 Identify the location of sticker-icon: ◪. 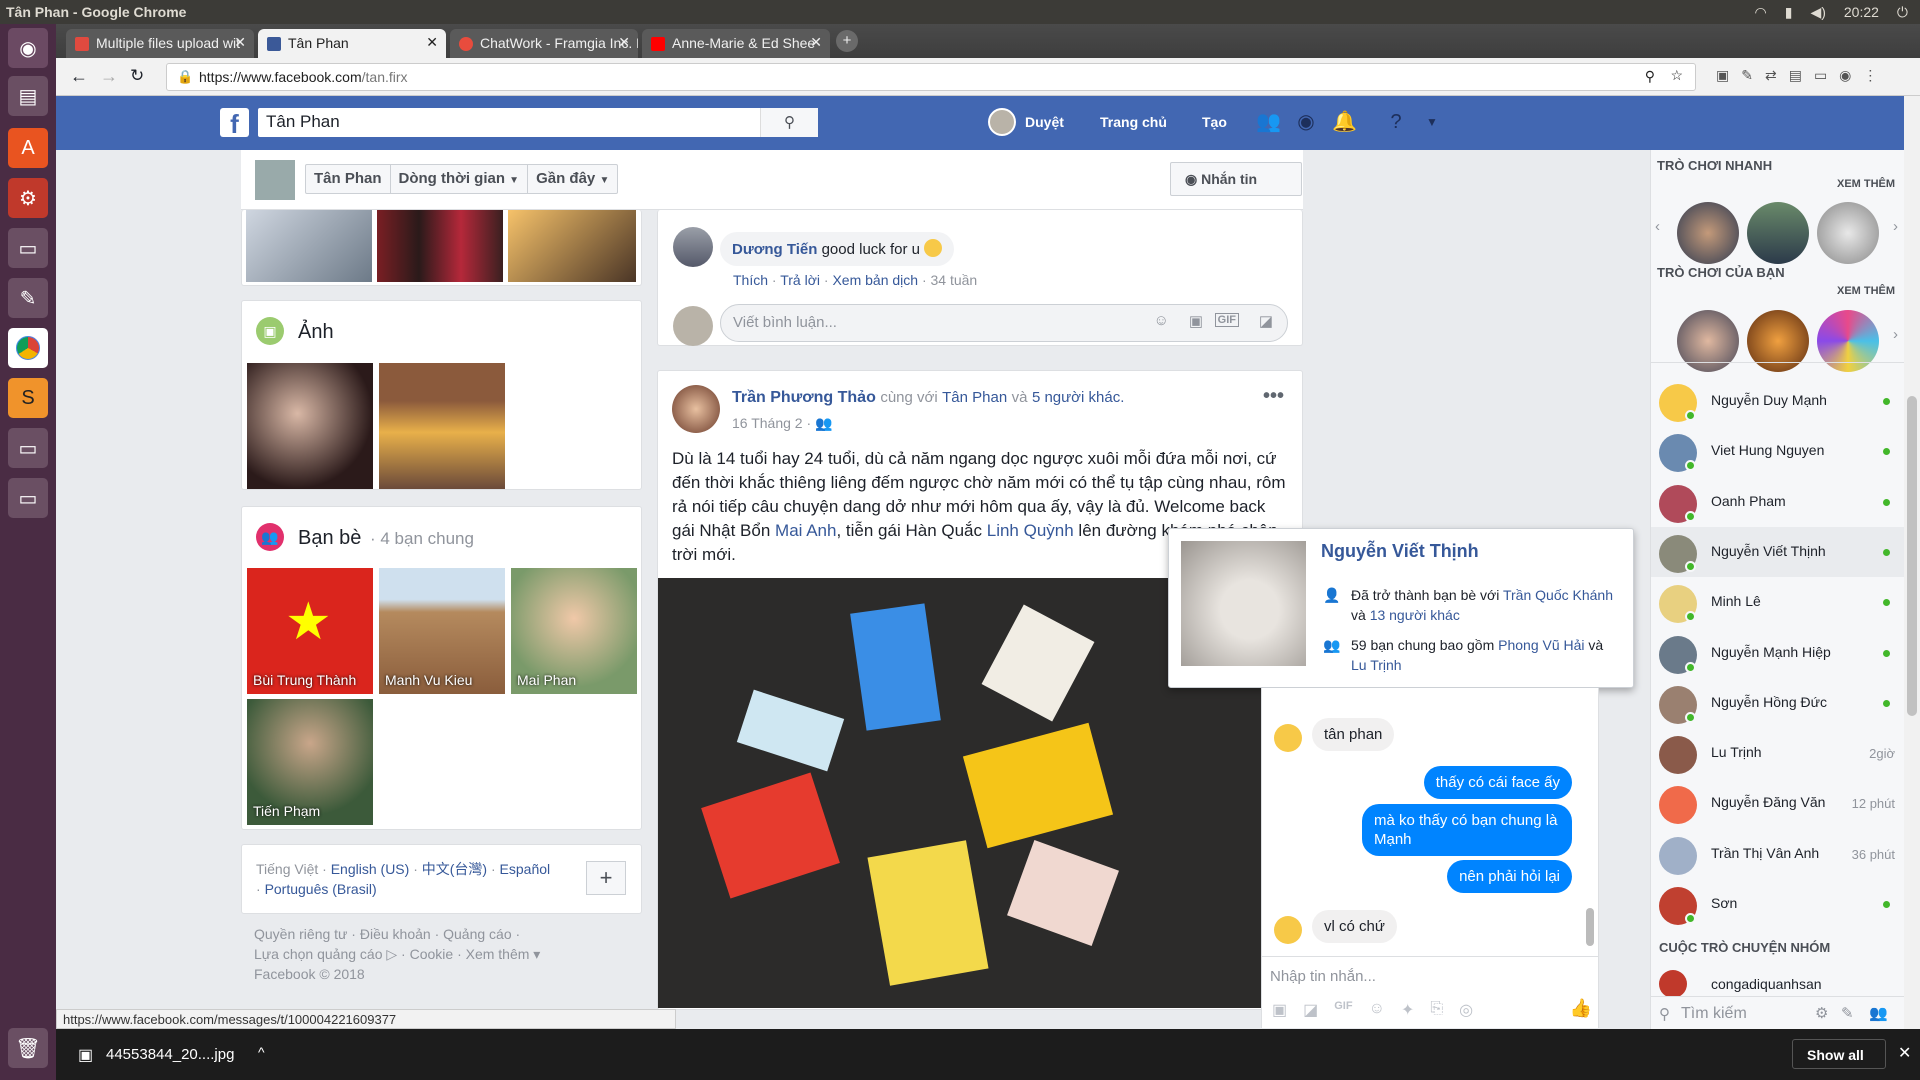
(1310, 1010).